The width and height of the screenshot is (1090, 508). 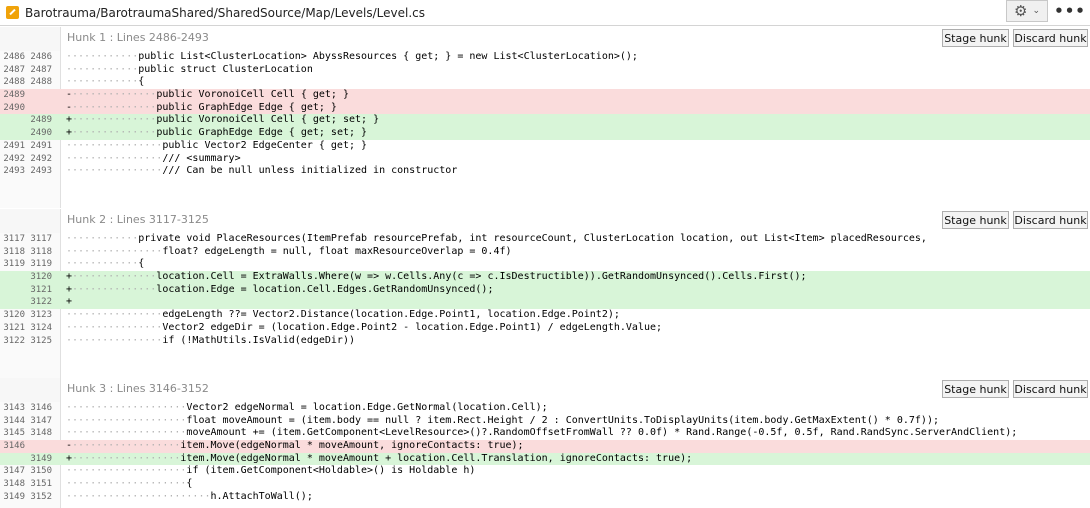 I want to click on old-line-number: 3144, so click(x=14, y=420).